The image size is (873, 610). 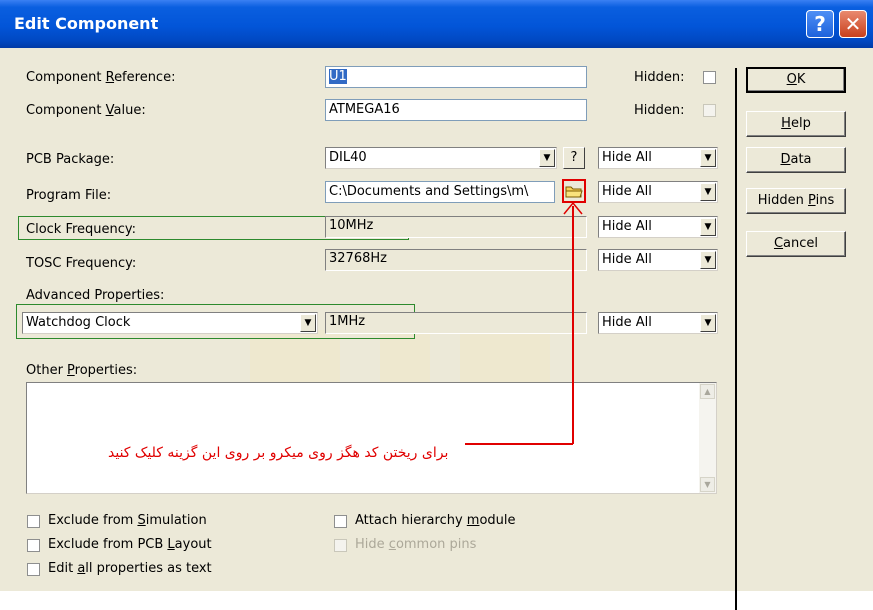 What do you see at coordinates (574, 192) in the screenshot?
I see `folder-icon` at bounding box center [574, 192].